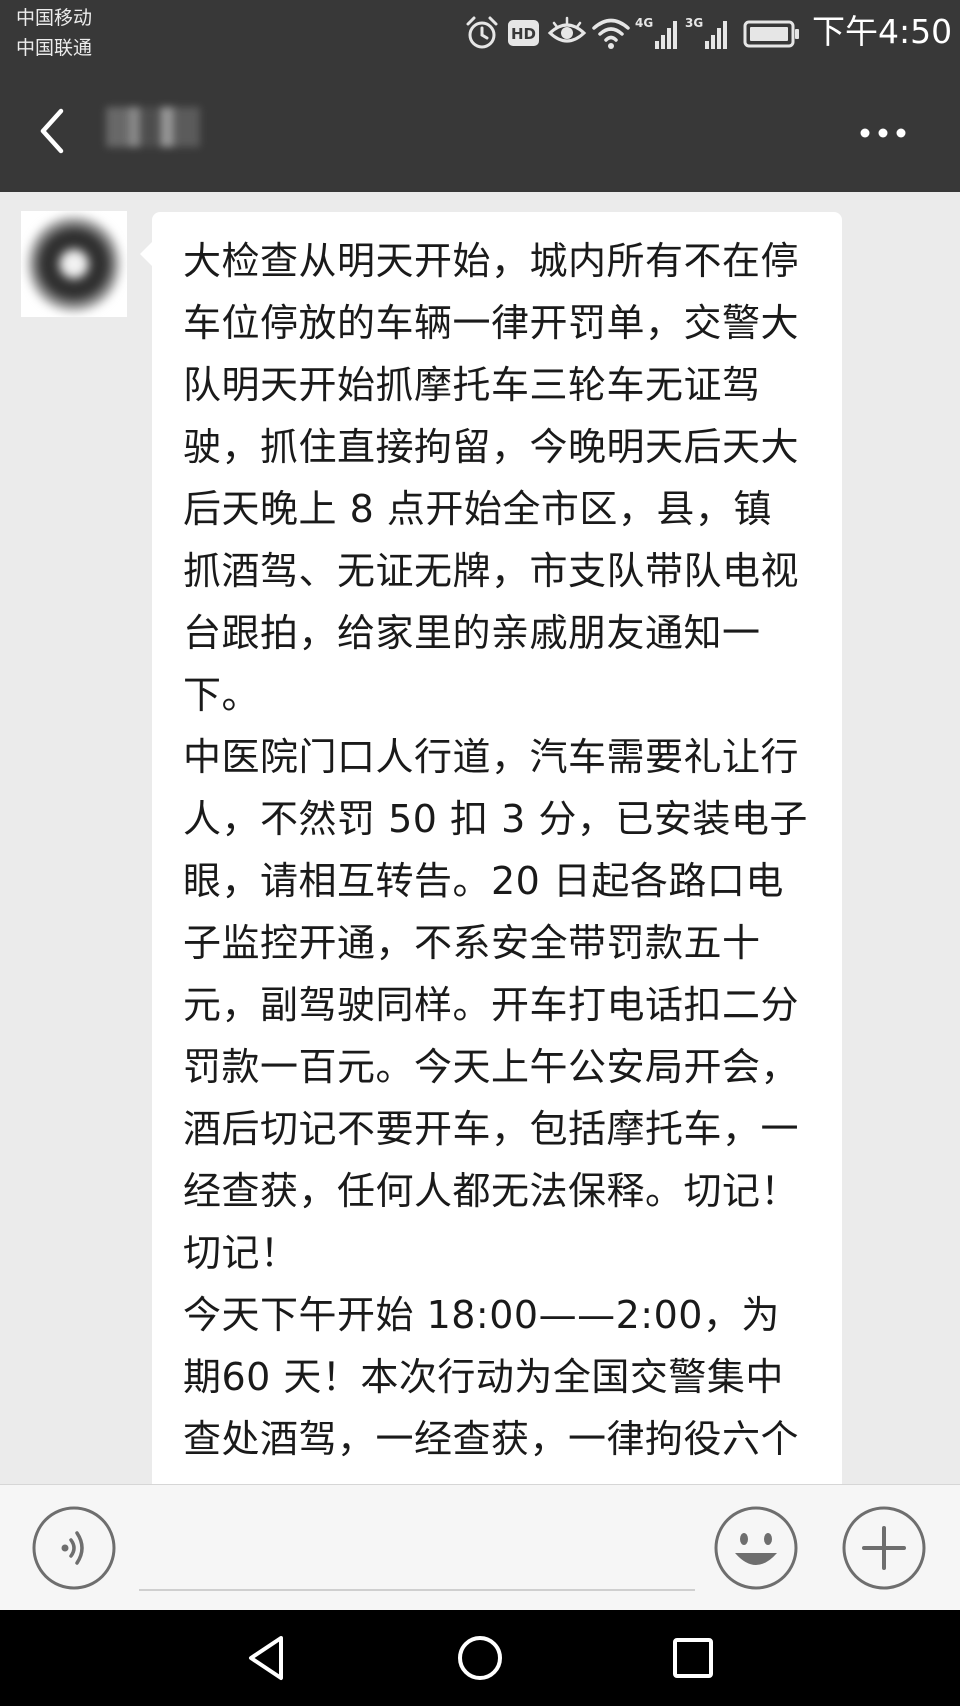 The image size is (960, 1706). What do you see at coordinates (54, 18) in the screenshot?
I see `carrier-name-1: 中国移动` at bounding box center [54, 18].